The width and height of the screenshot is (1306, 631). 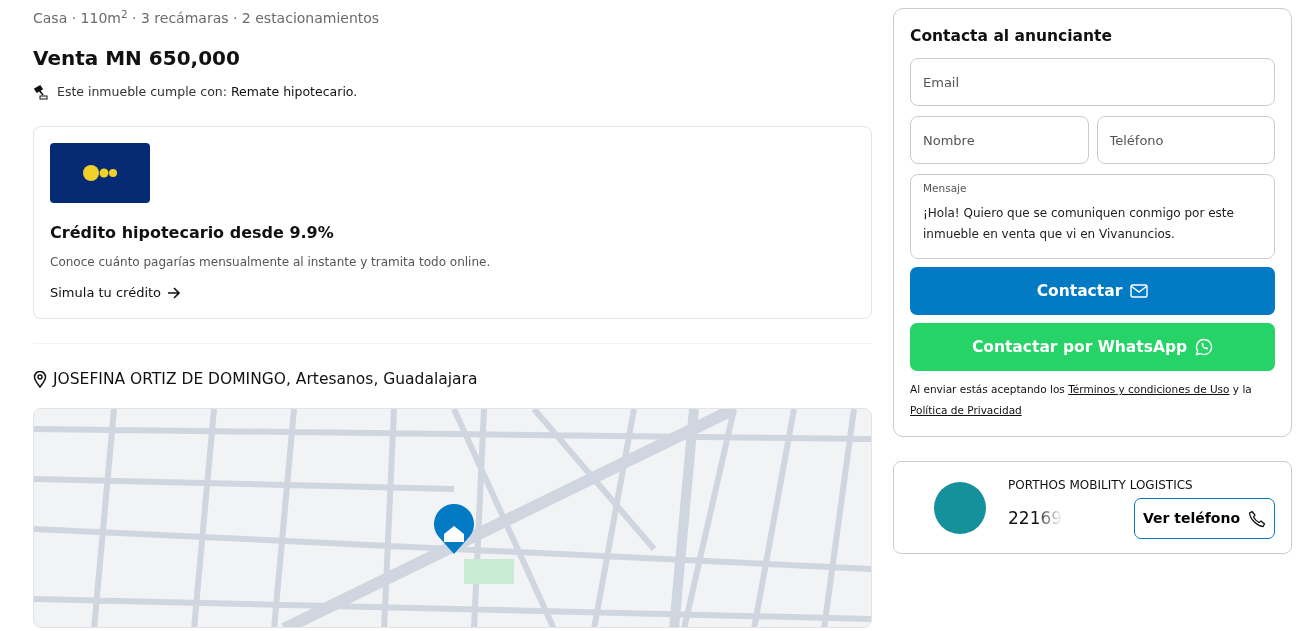 I want to click on phone-icon, so click(x=1257, y=518).